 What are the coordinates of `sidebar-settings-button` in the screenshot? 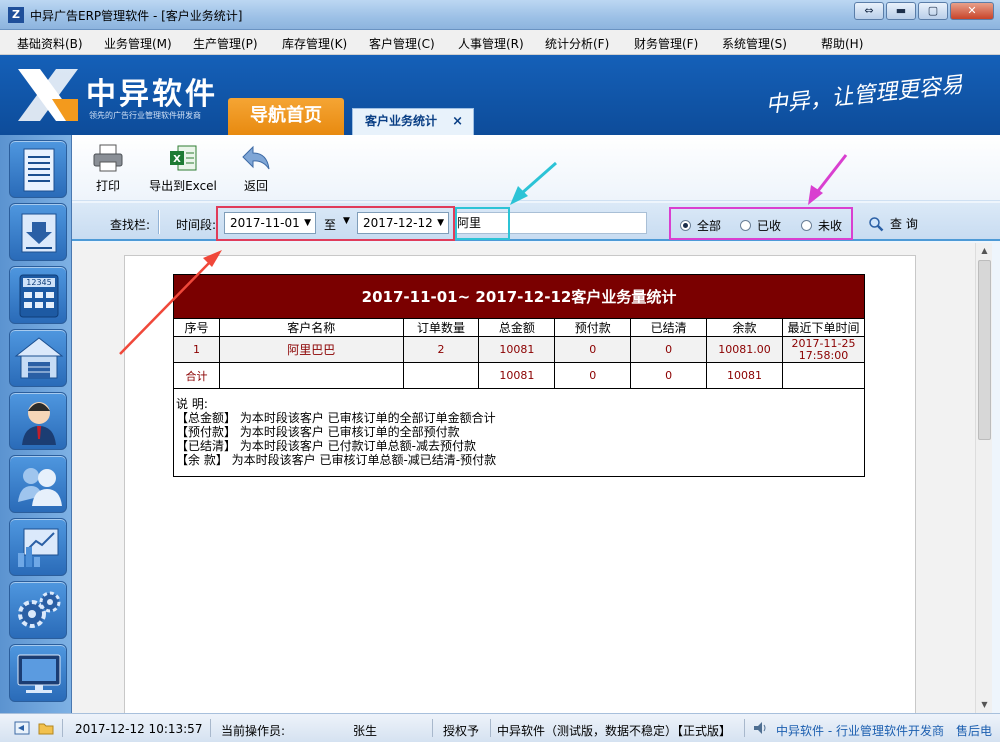 It's located at (38, 610).